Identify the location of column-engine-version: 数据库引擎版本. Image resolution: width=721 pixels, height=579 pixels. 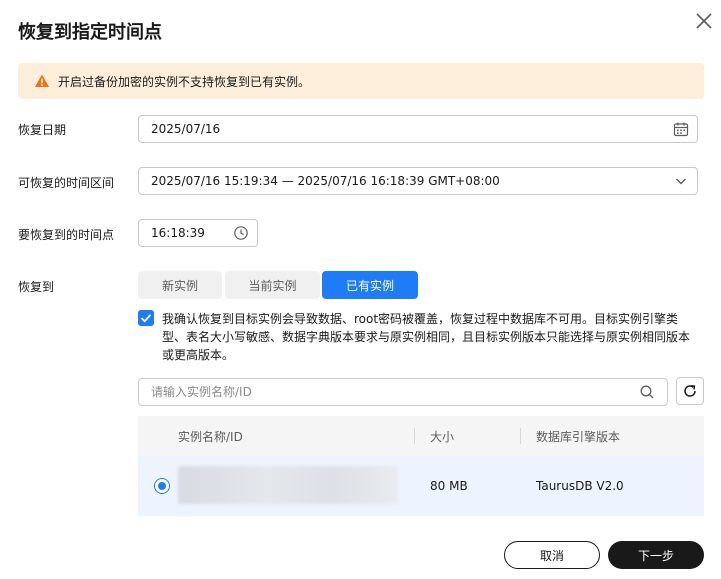
(578, 437).